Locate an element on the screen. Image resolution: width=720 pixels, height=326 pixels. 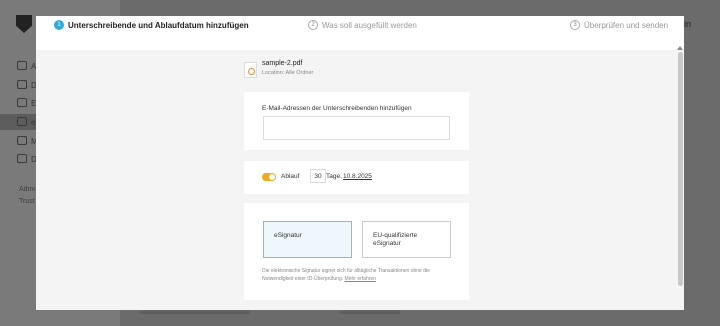
step-2: 2 Was soll ausgefüllt werden is located at coordinates (362, 25).